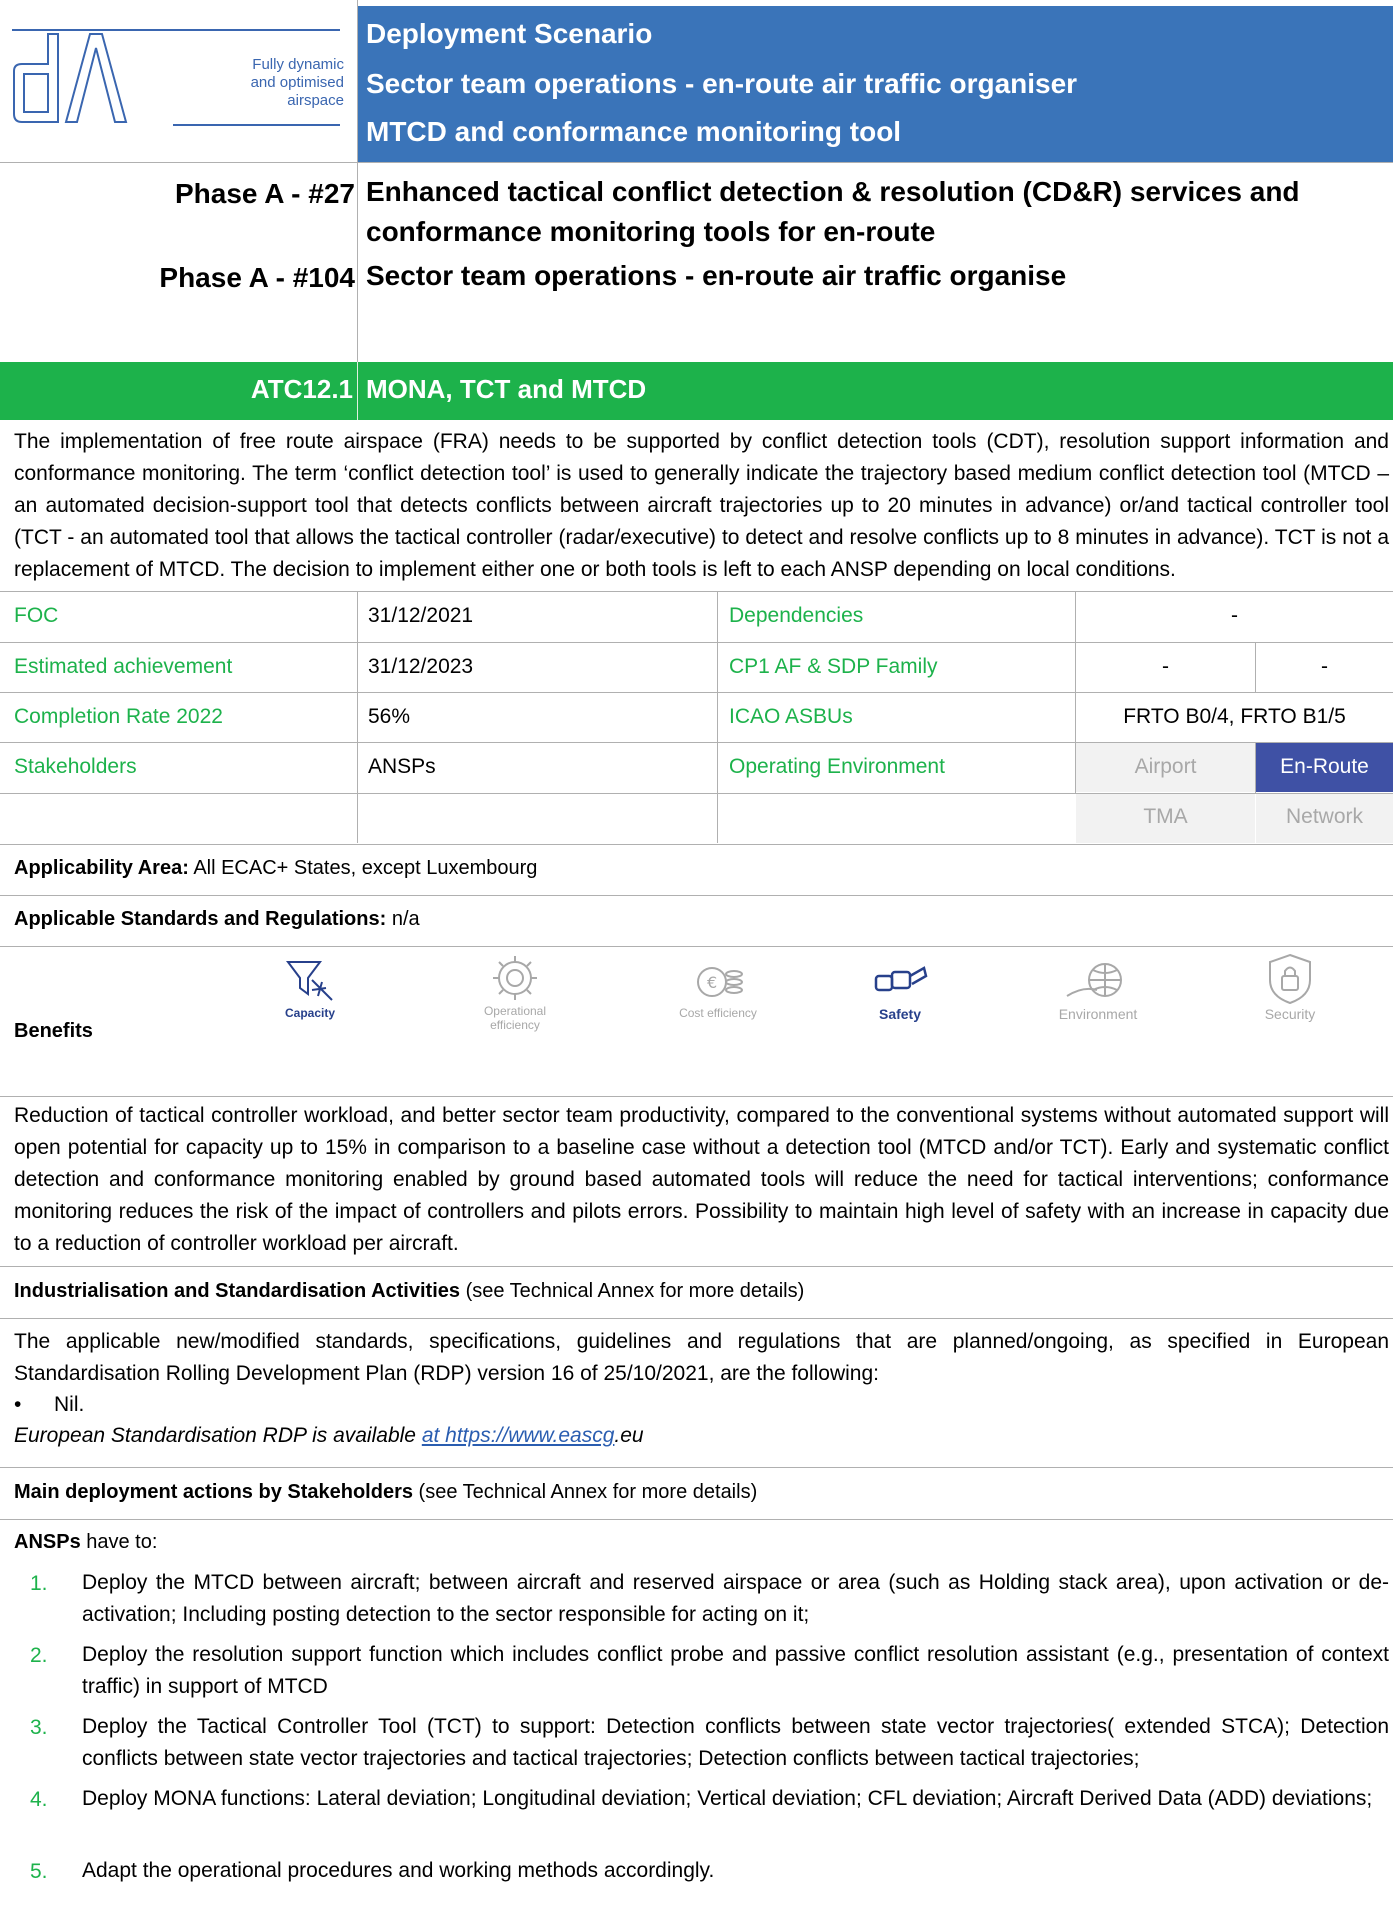 The height and width of the screenshot is (1906, 1393). I want to click on benefit-label: Cost efficiency, so click(718, 1013).